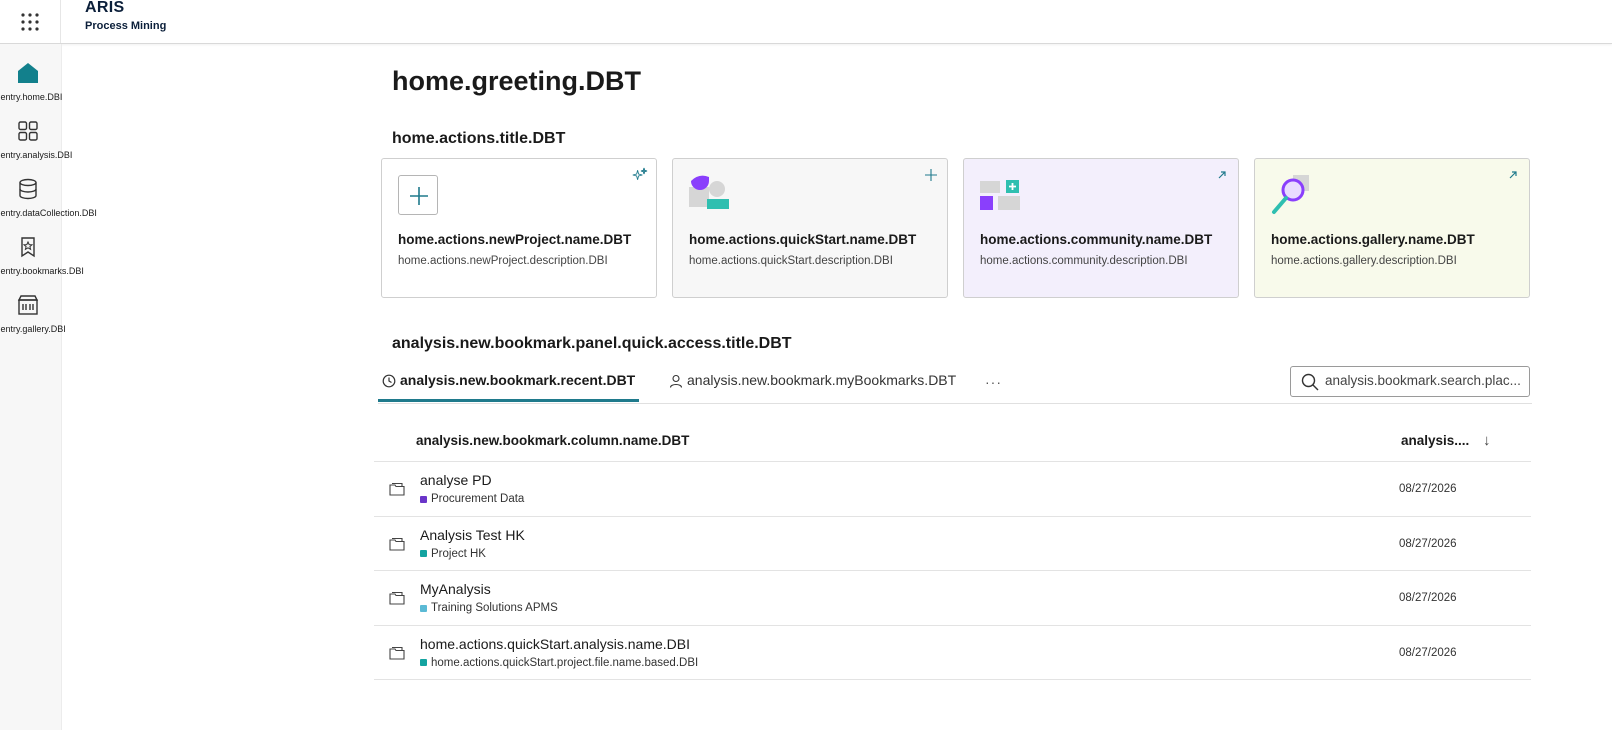 The height and width of the screenshot is (730, 1612). What do you see at coordinates (806, 22) in the screenshot?
I see `top-bar: ARIS Process Mining` at bounding box center [806, 22].